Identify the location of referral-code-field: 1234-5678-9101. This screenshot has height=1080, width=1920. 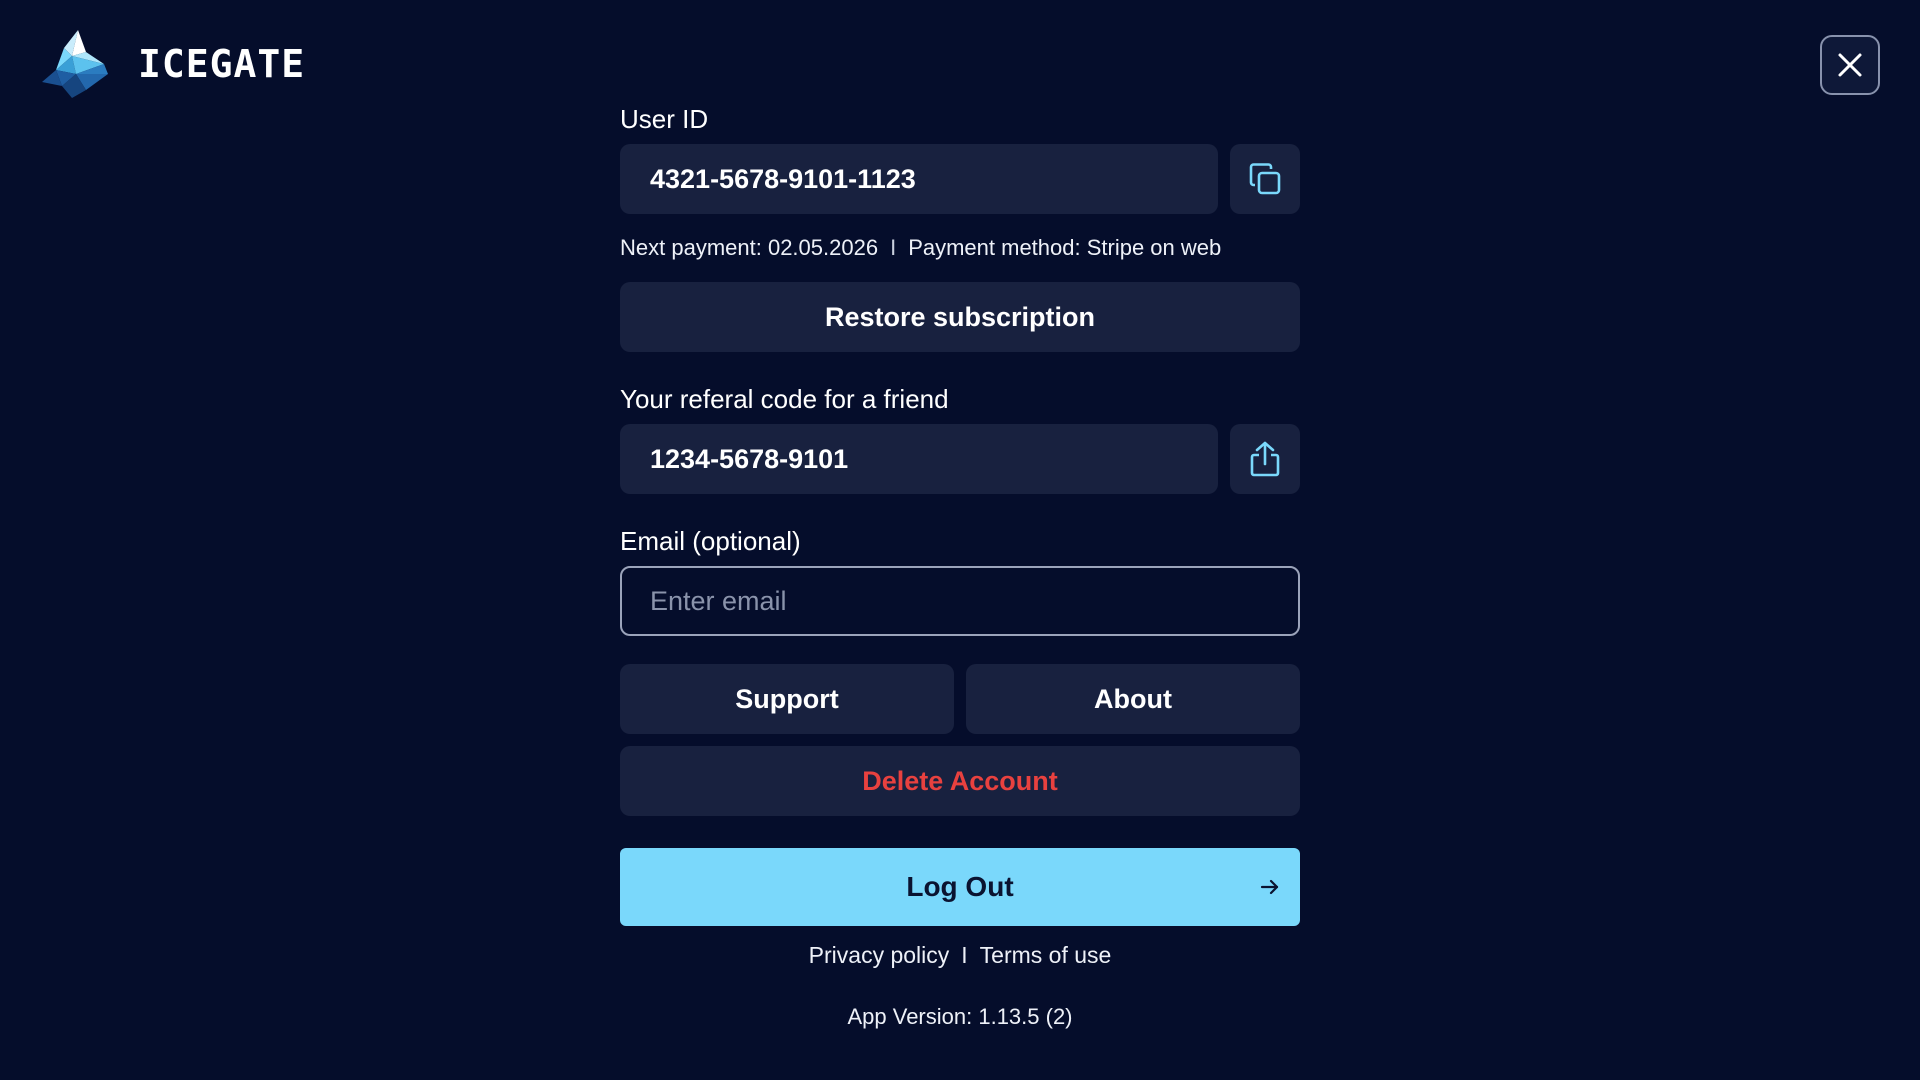
(919, 459).